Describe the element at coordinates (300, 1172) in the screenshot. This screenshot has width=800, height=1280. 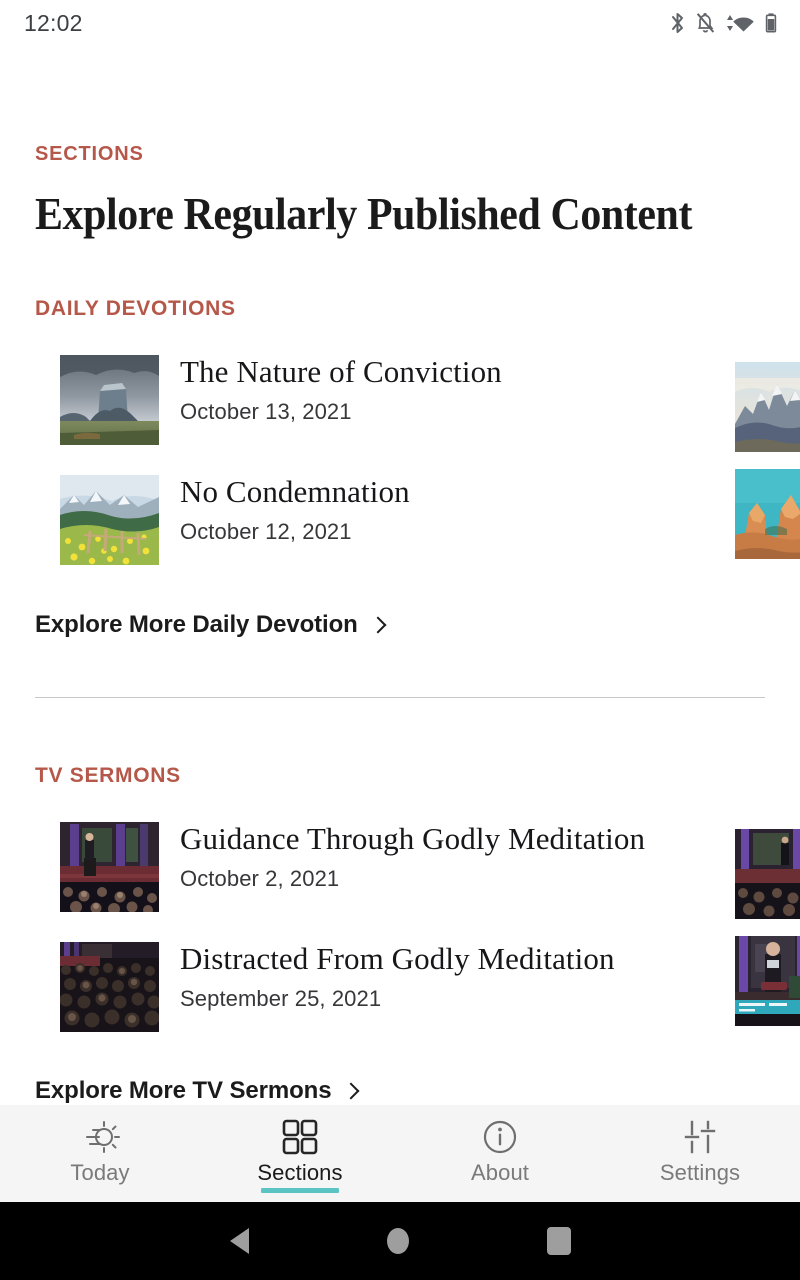
I see `tab-sections-label: Sections` at that location.